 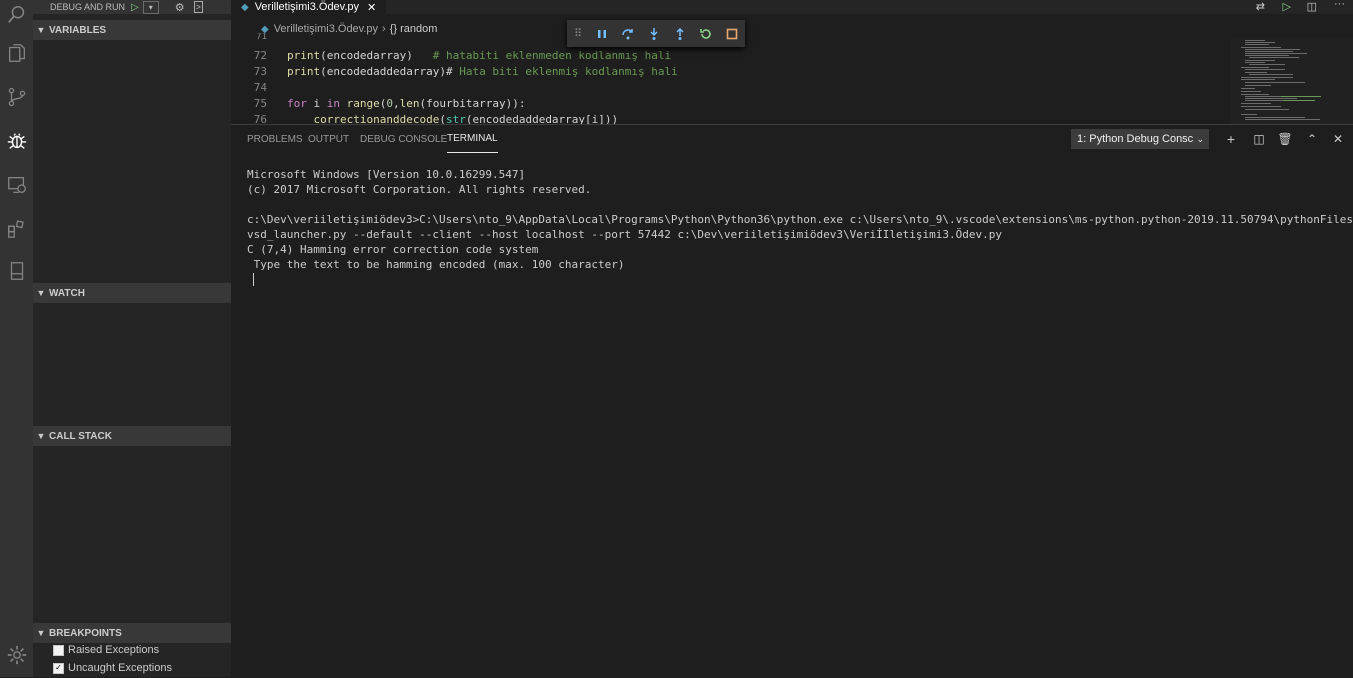 What do you see at coordinates (578, 33) in the screenshot?
I see `drag-handle-icon: ⠿` at bounding box center [578, 33].